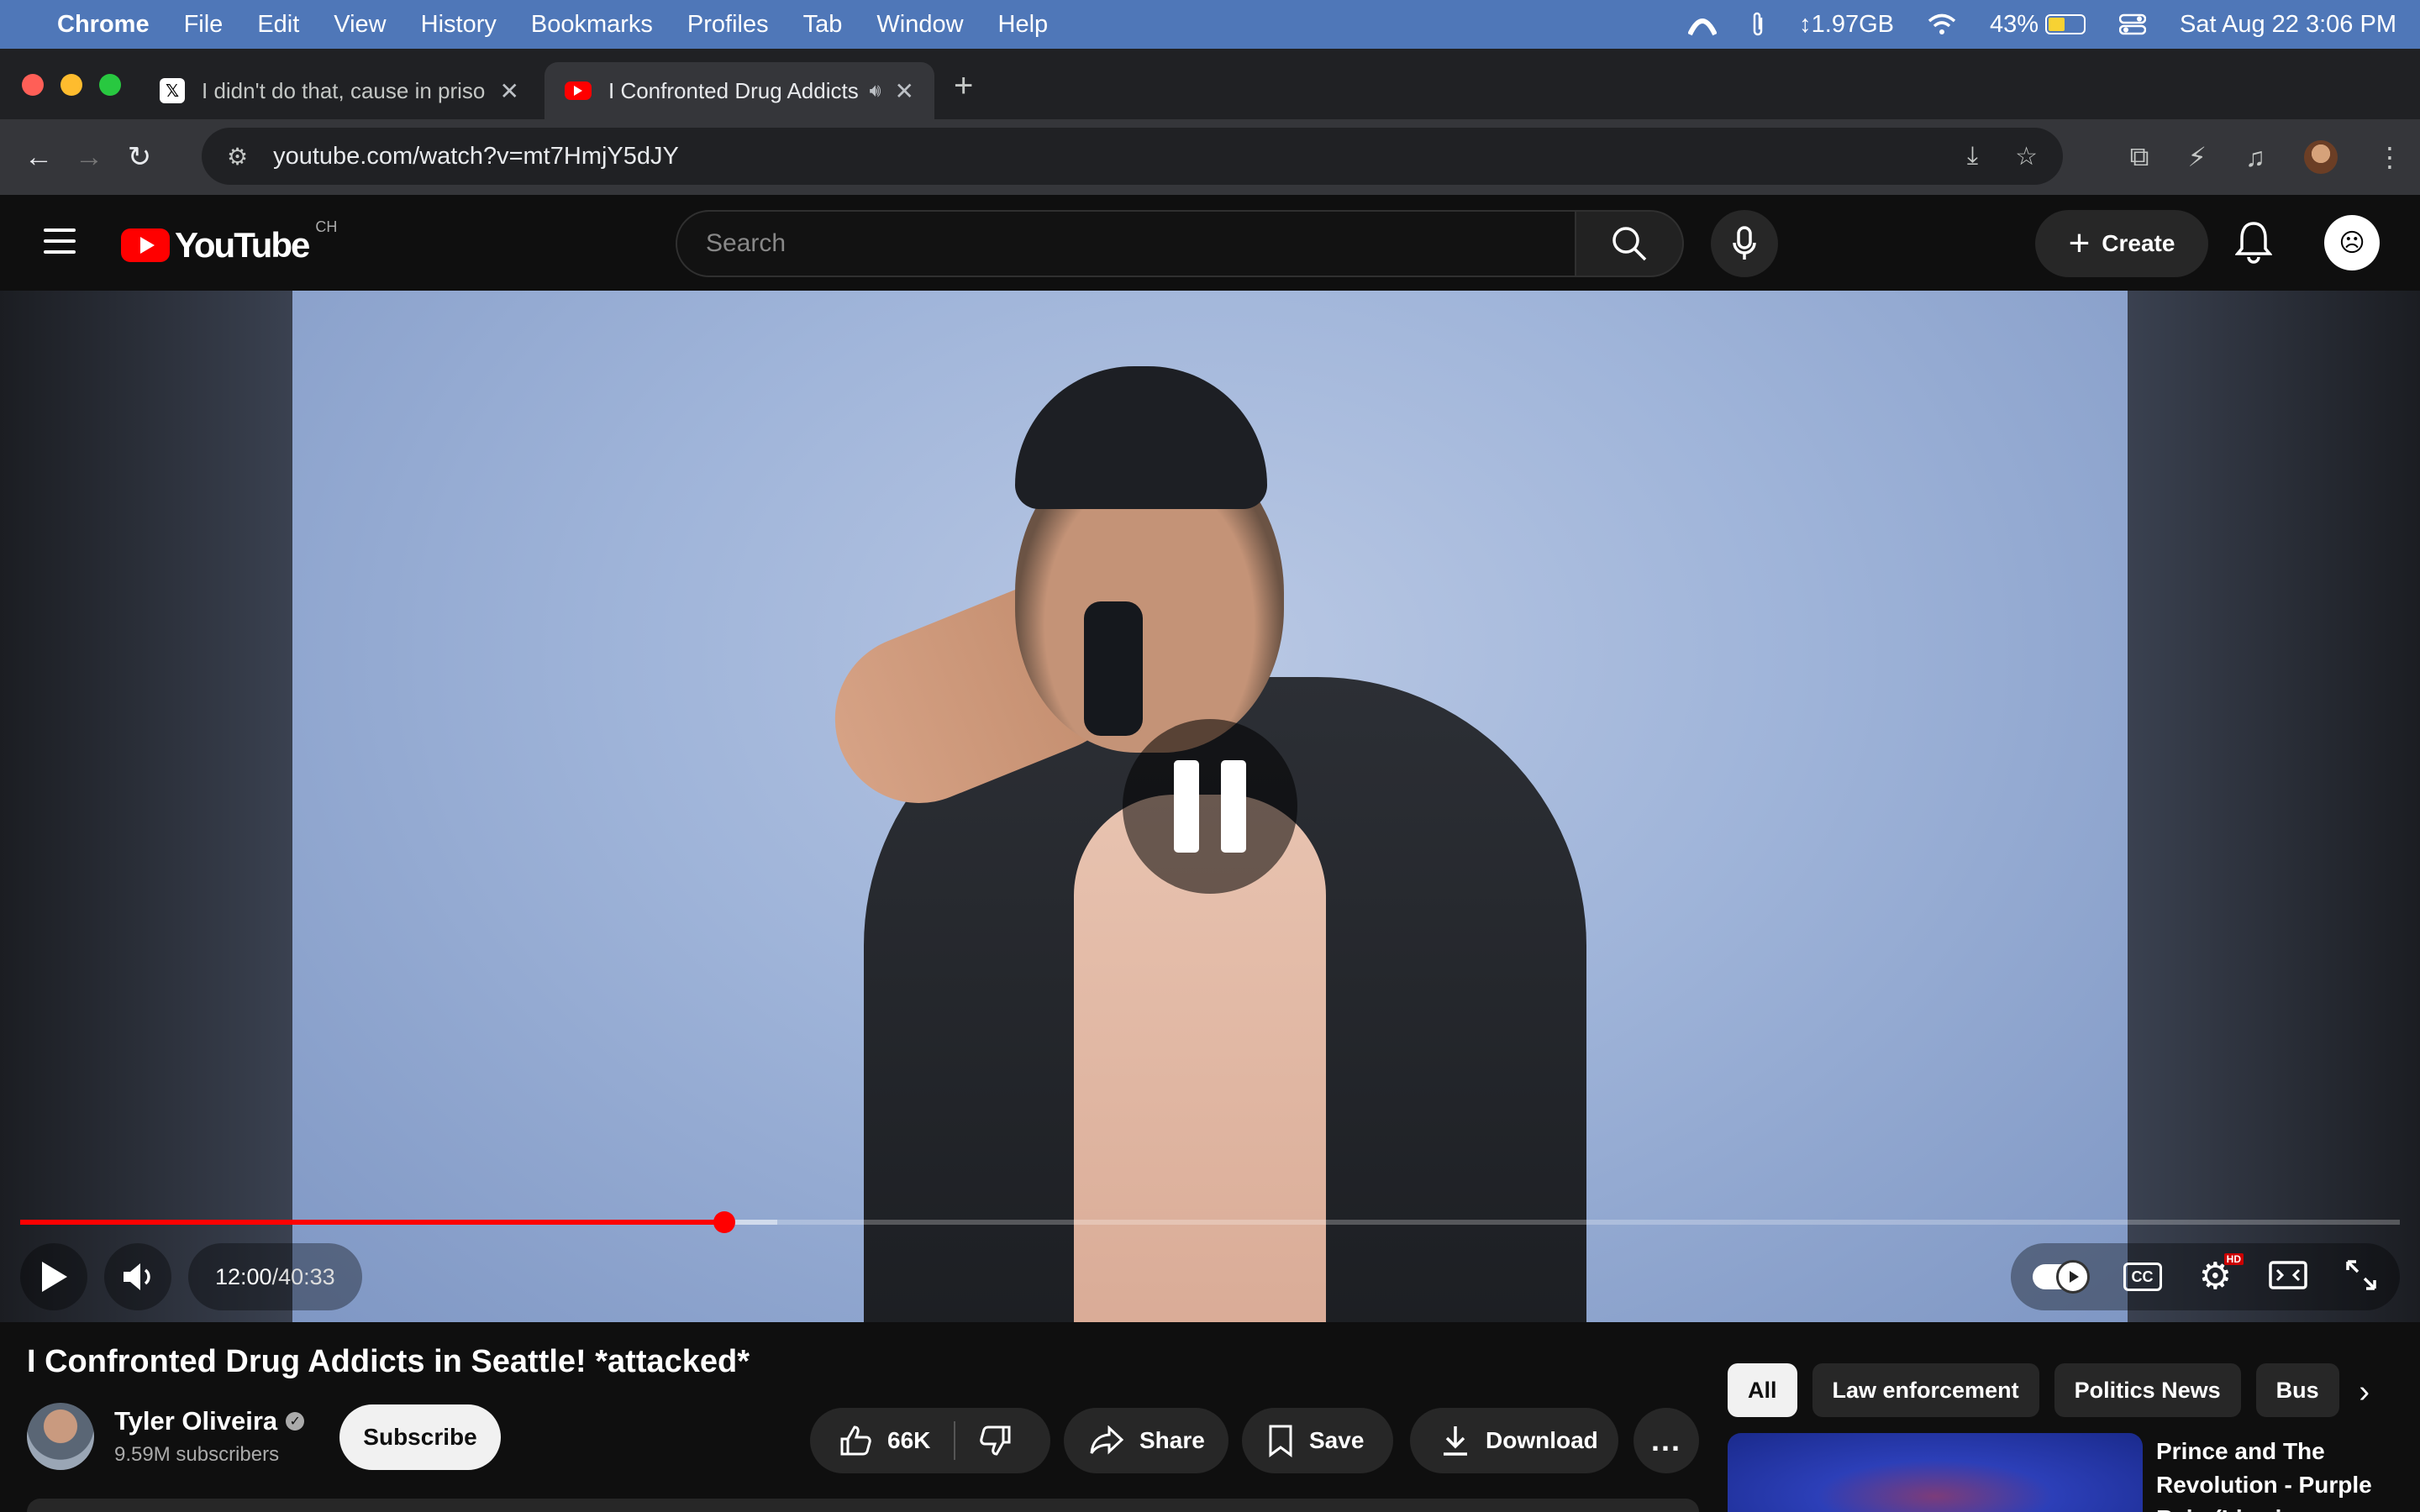 The height and width of the screenshot is (1512, 2420). Describe the element at coordinates (2197, 157) in the screenshot. I see `performance-icon: ⚡︎` at that location.